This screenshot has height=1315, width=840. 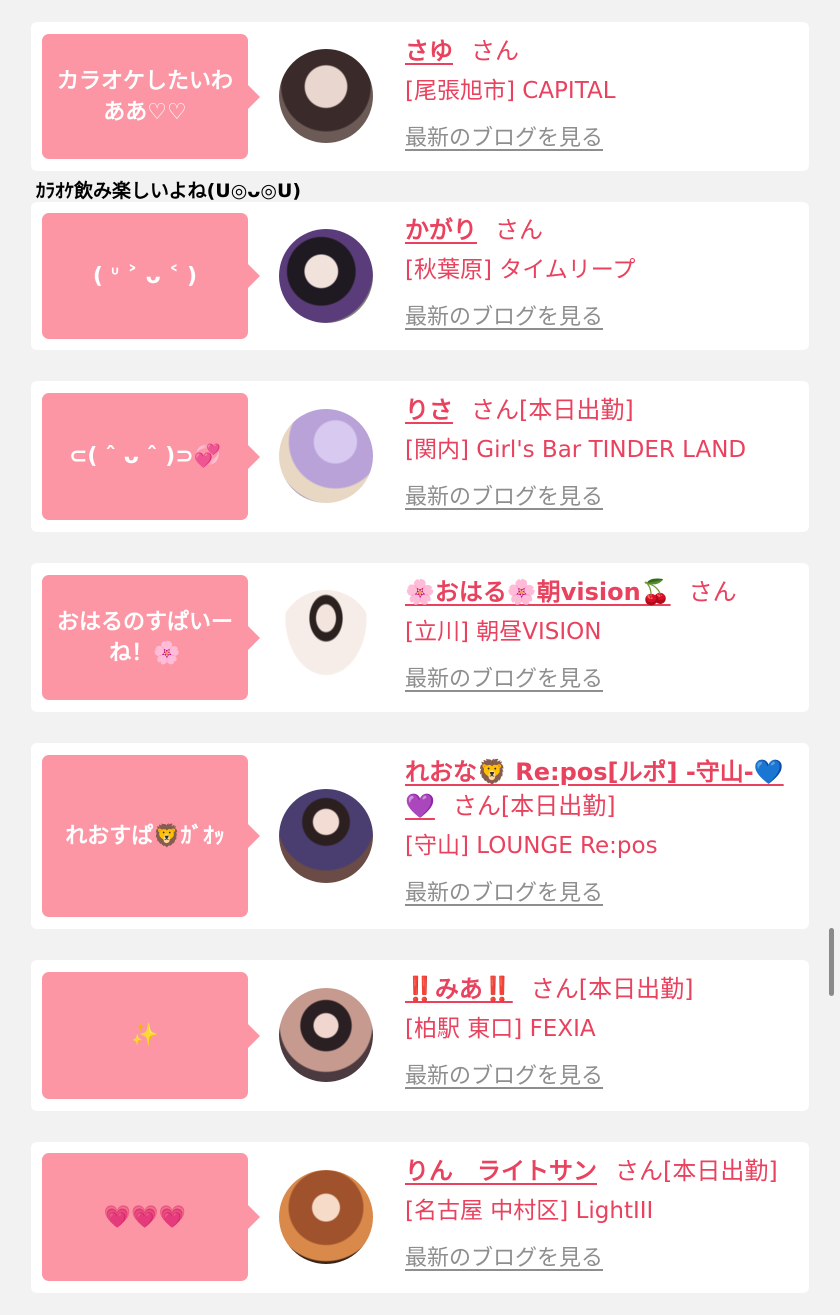 I want to click on name-line: ‼️みあ‼️ さん[本日出勤], so click(x=597, y=989).